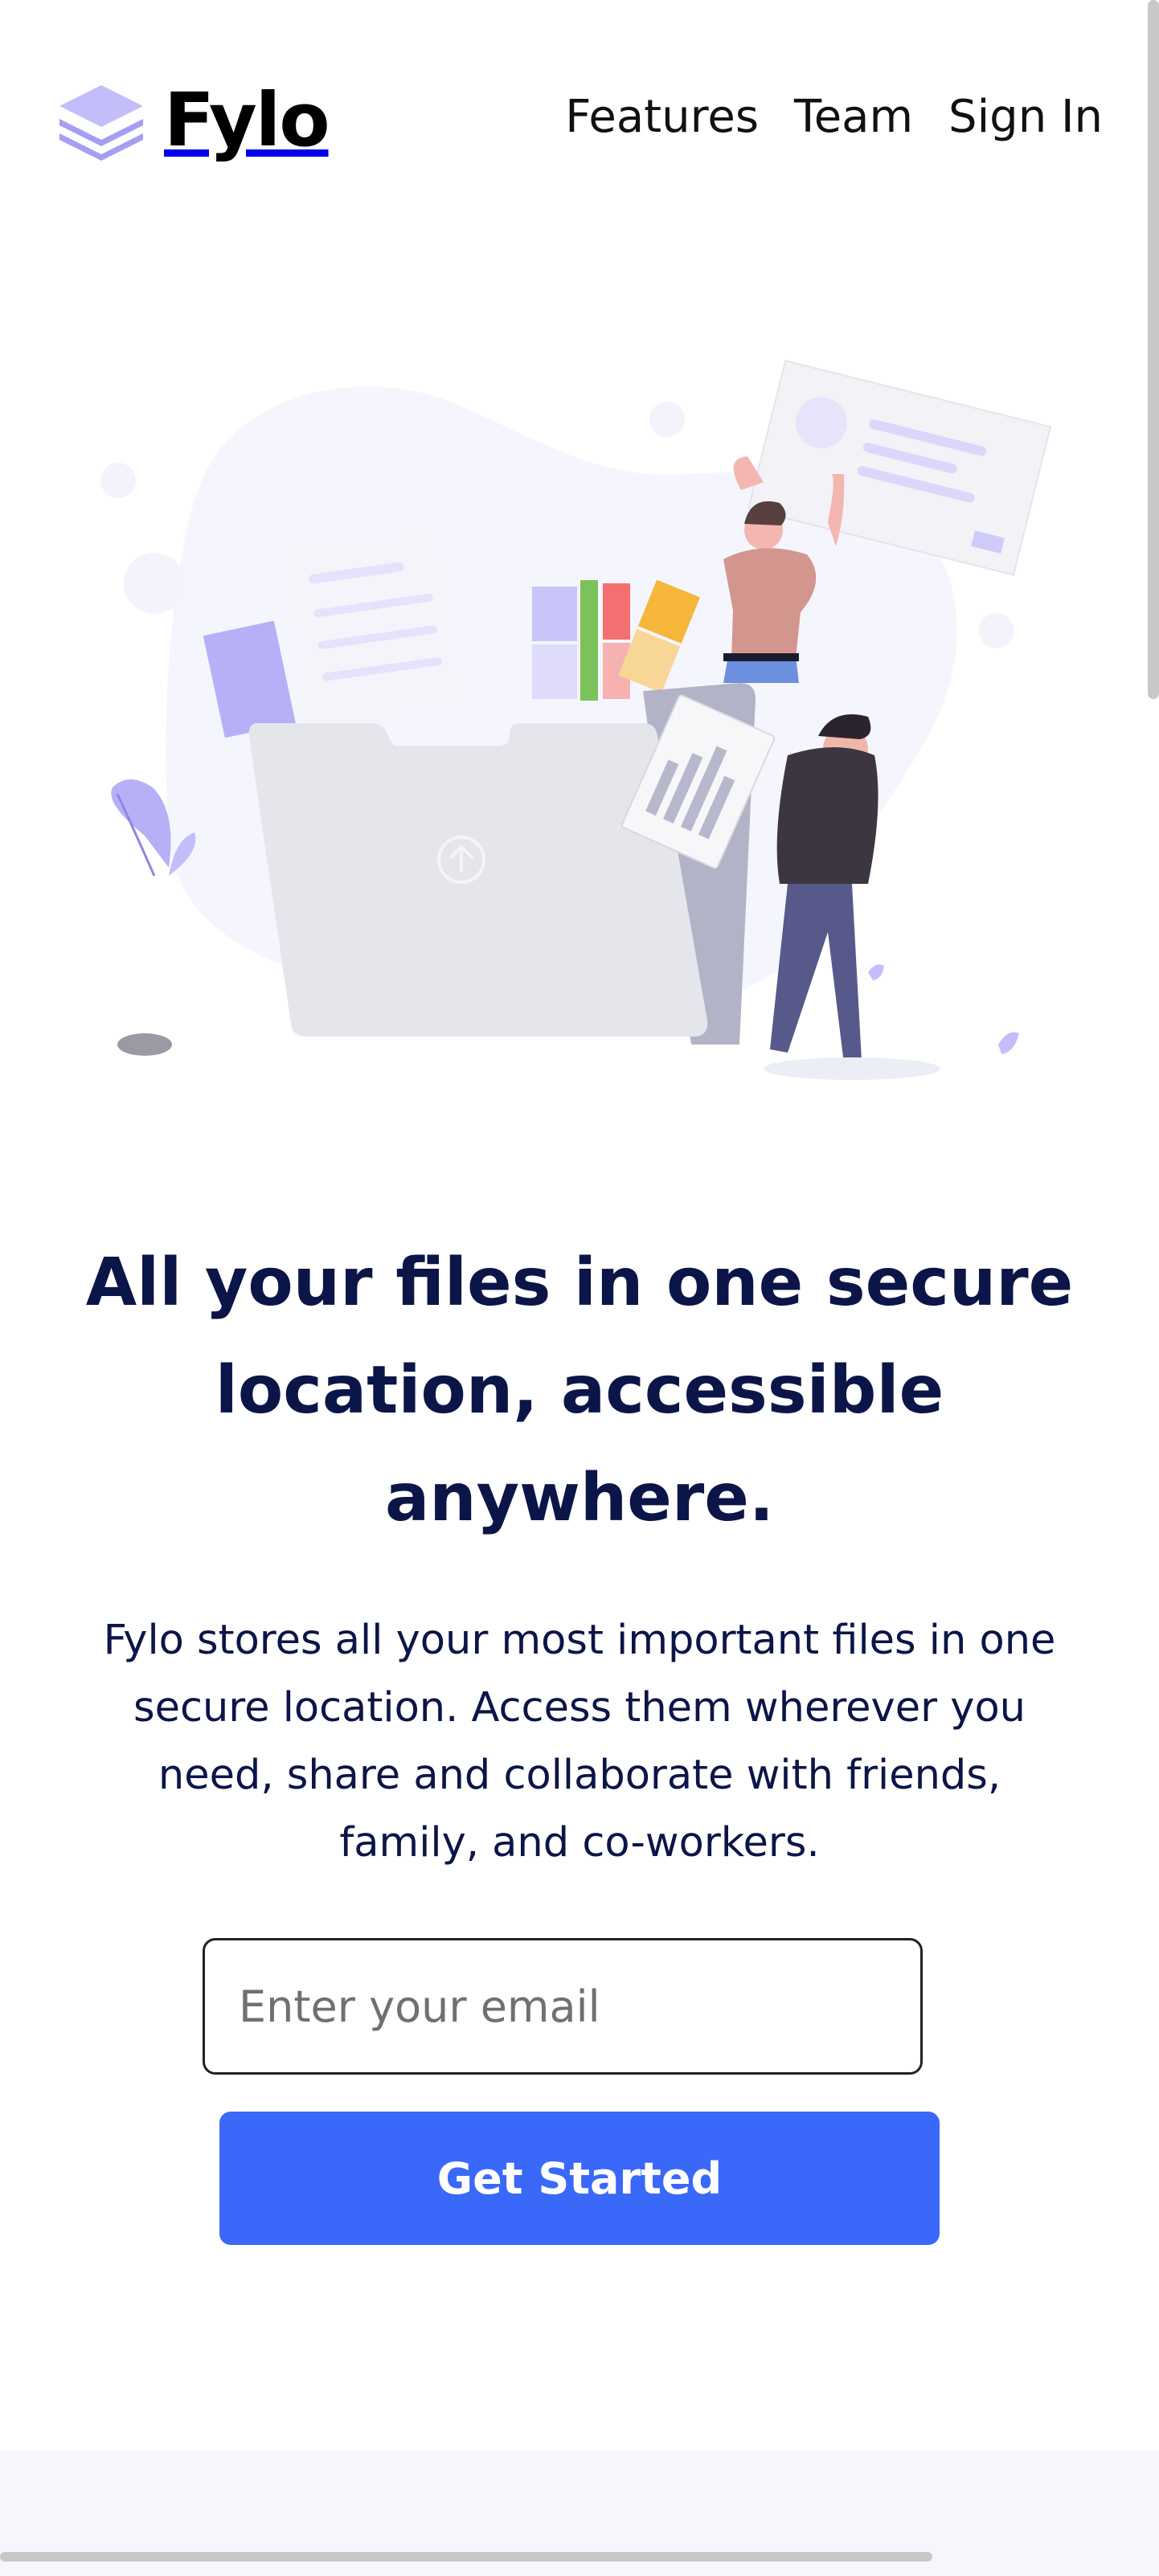 The image size is (1159, 2576). Describe the element at coordinates (247, 120) in the screenshot. I see `brand-name: Fylo` at that location.